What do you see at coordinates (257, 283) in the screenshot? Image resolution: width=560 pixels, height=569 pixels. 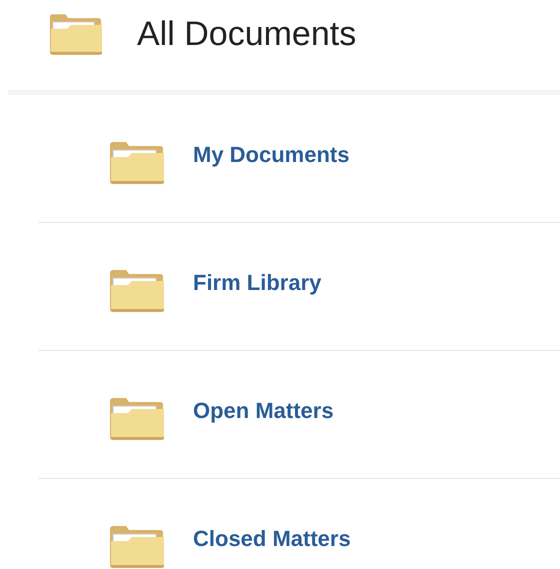 I see `folder-link: Firm Library` at bounding box center [257, 283].